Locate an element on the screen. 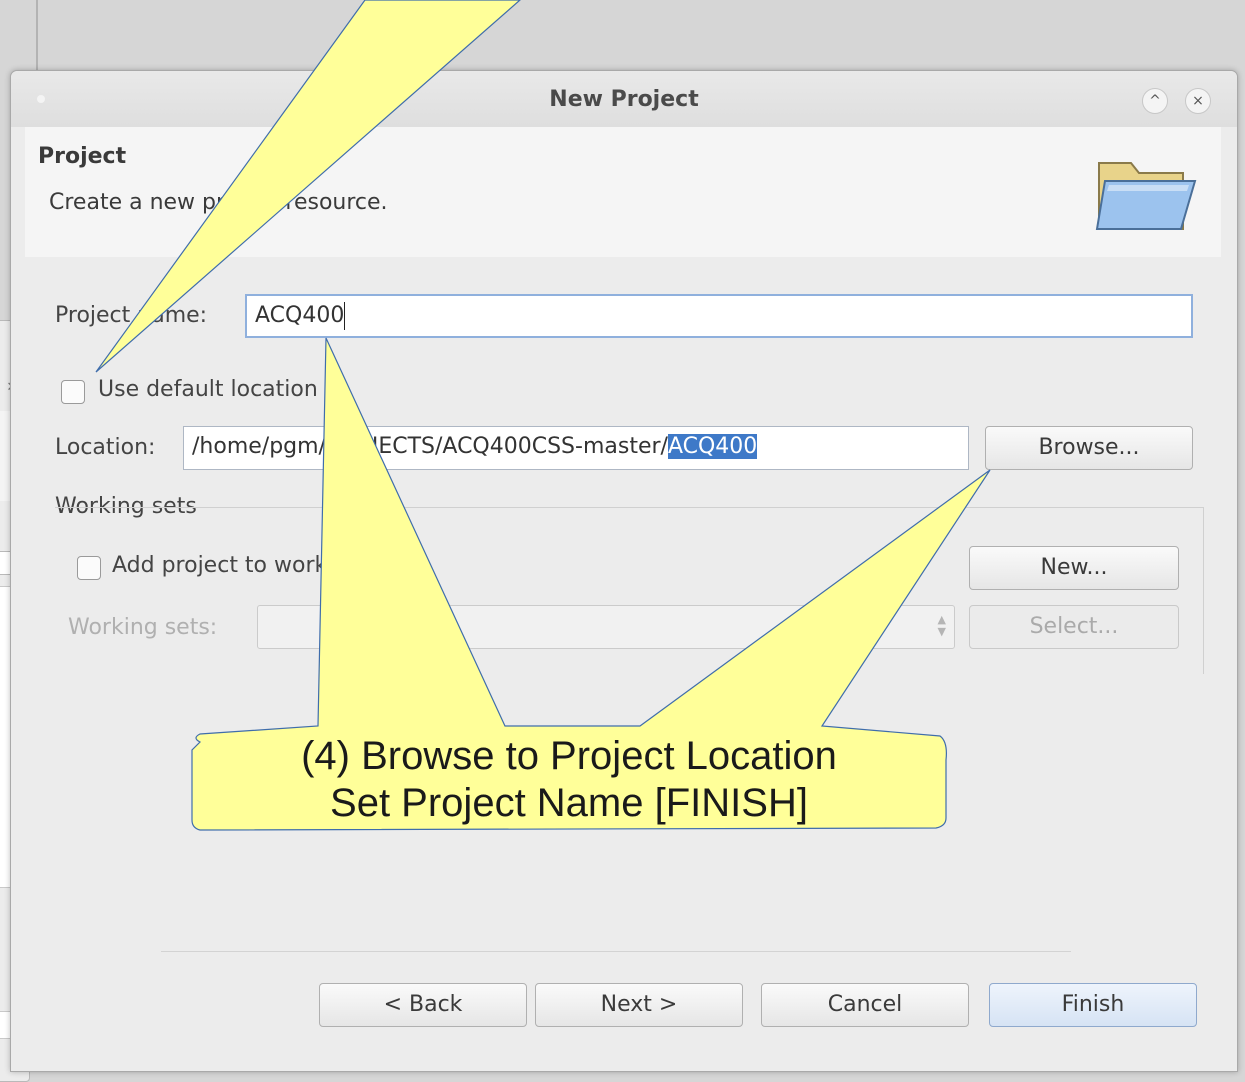  callout-line-1: (4) Browse to Project Location is located at coordinates (569, 756).